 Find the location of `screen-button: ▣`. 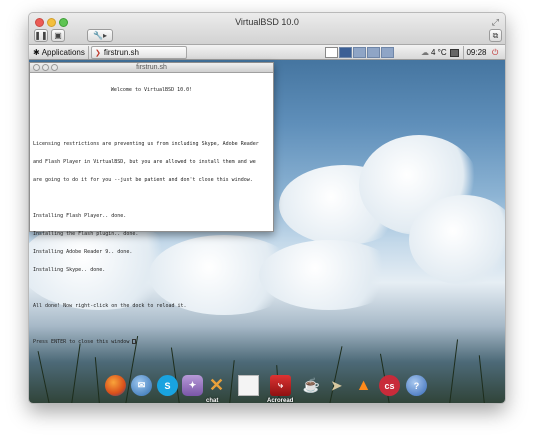

screen-button: ▣ is located at coordinates (58, 35).